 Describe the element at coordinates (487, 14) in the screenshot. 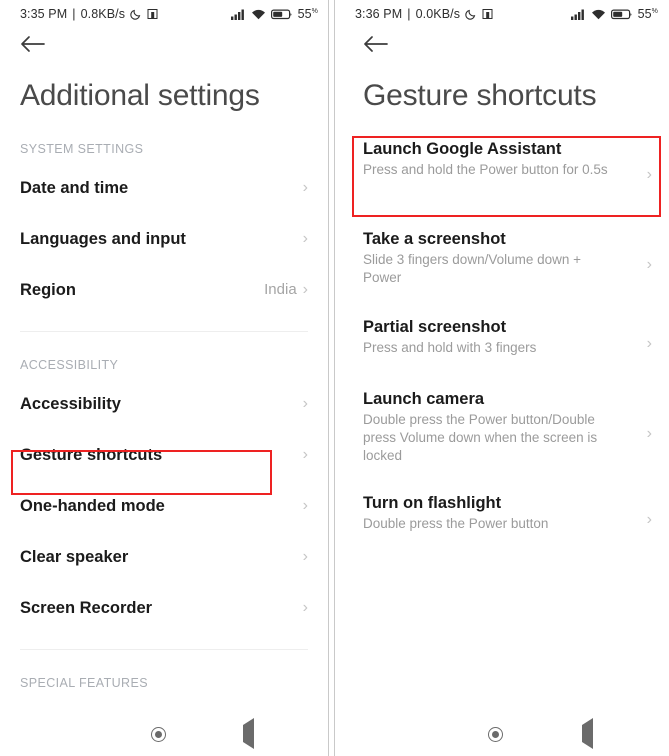

I see `notification-icon` at that location.